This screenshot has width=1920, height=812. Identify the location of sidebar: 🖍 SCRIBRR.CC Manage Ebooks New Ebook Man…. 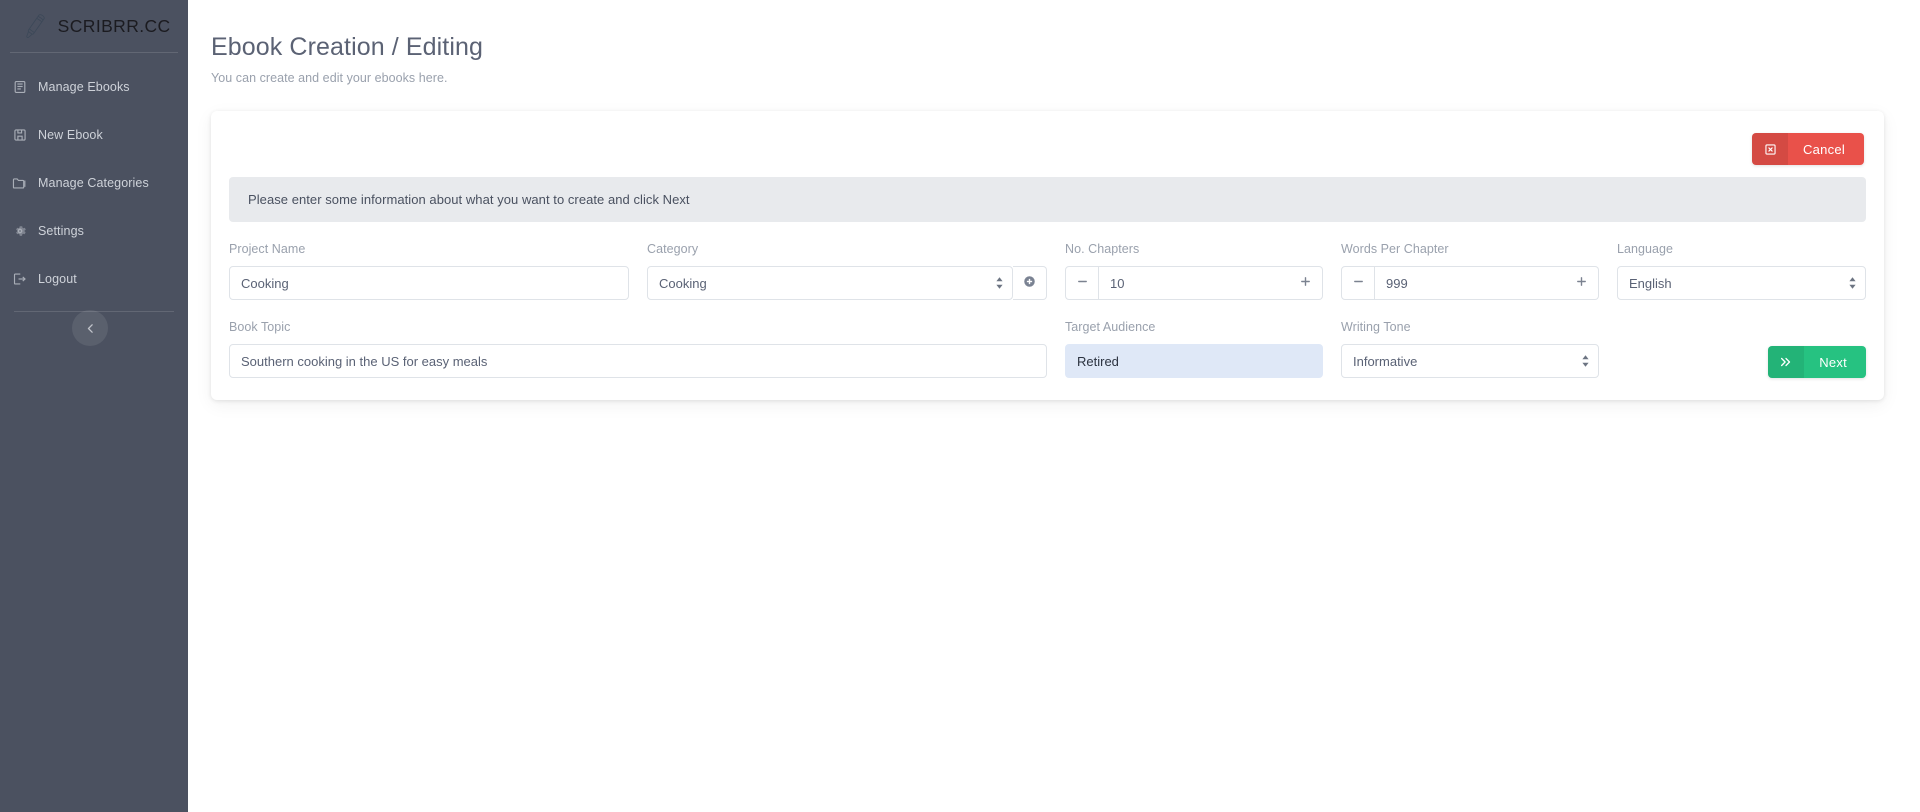
(94, 406).